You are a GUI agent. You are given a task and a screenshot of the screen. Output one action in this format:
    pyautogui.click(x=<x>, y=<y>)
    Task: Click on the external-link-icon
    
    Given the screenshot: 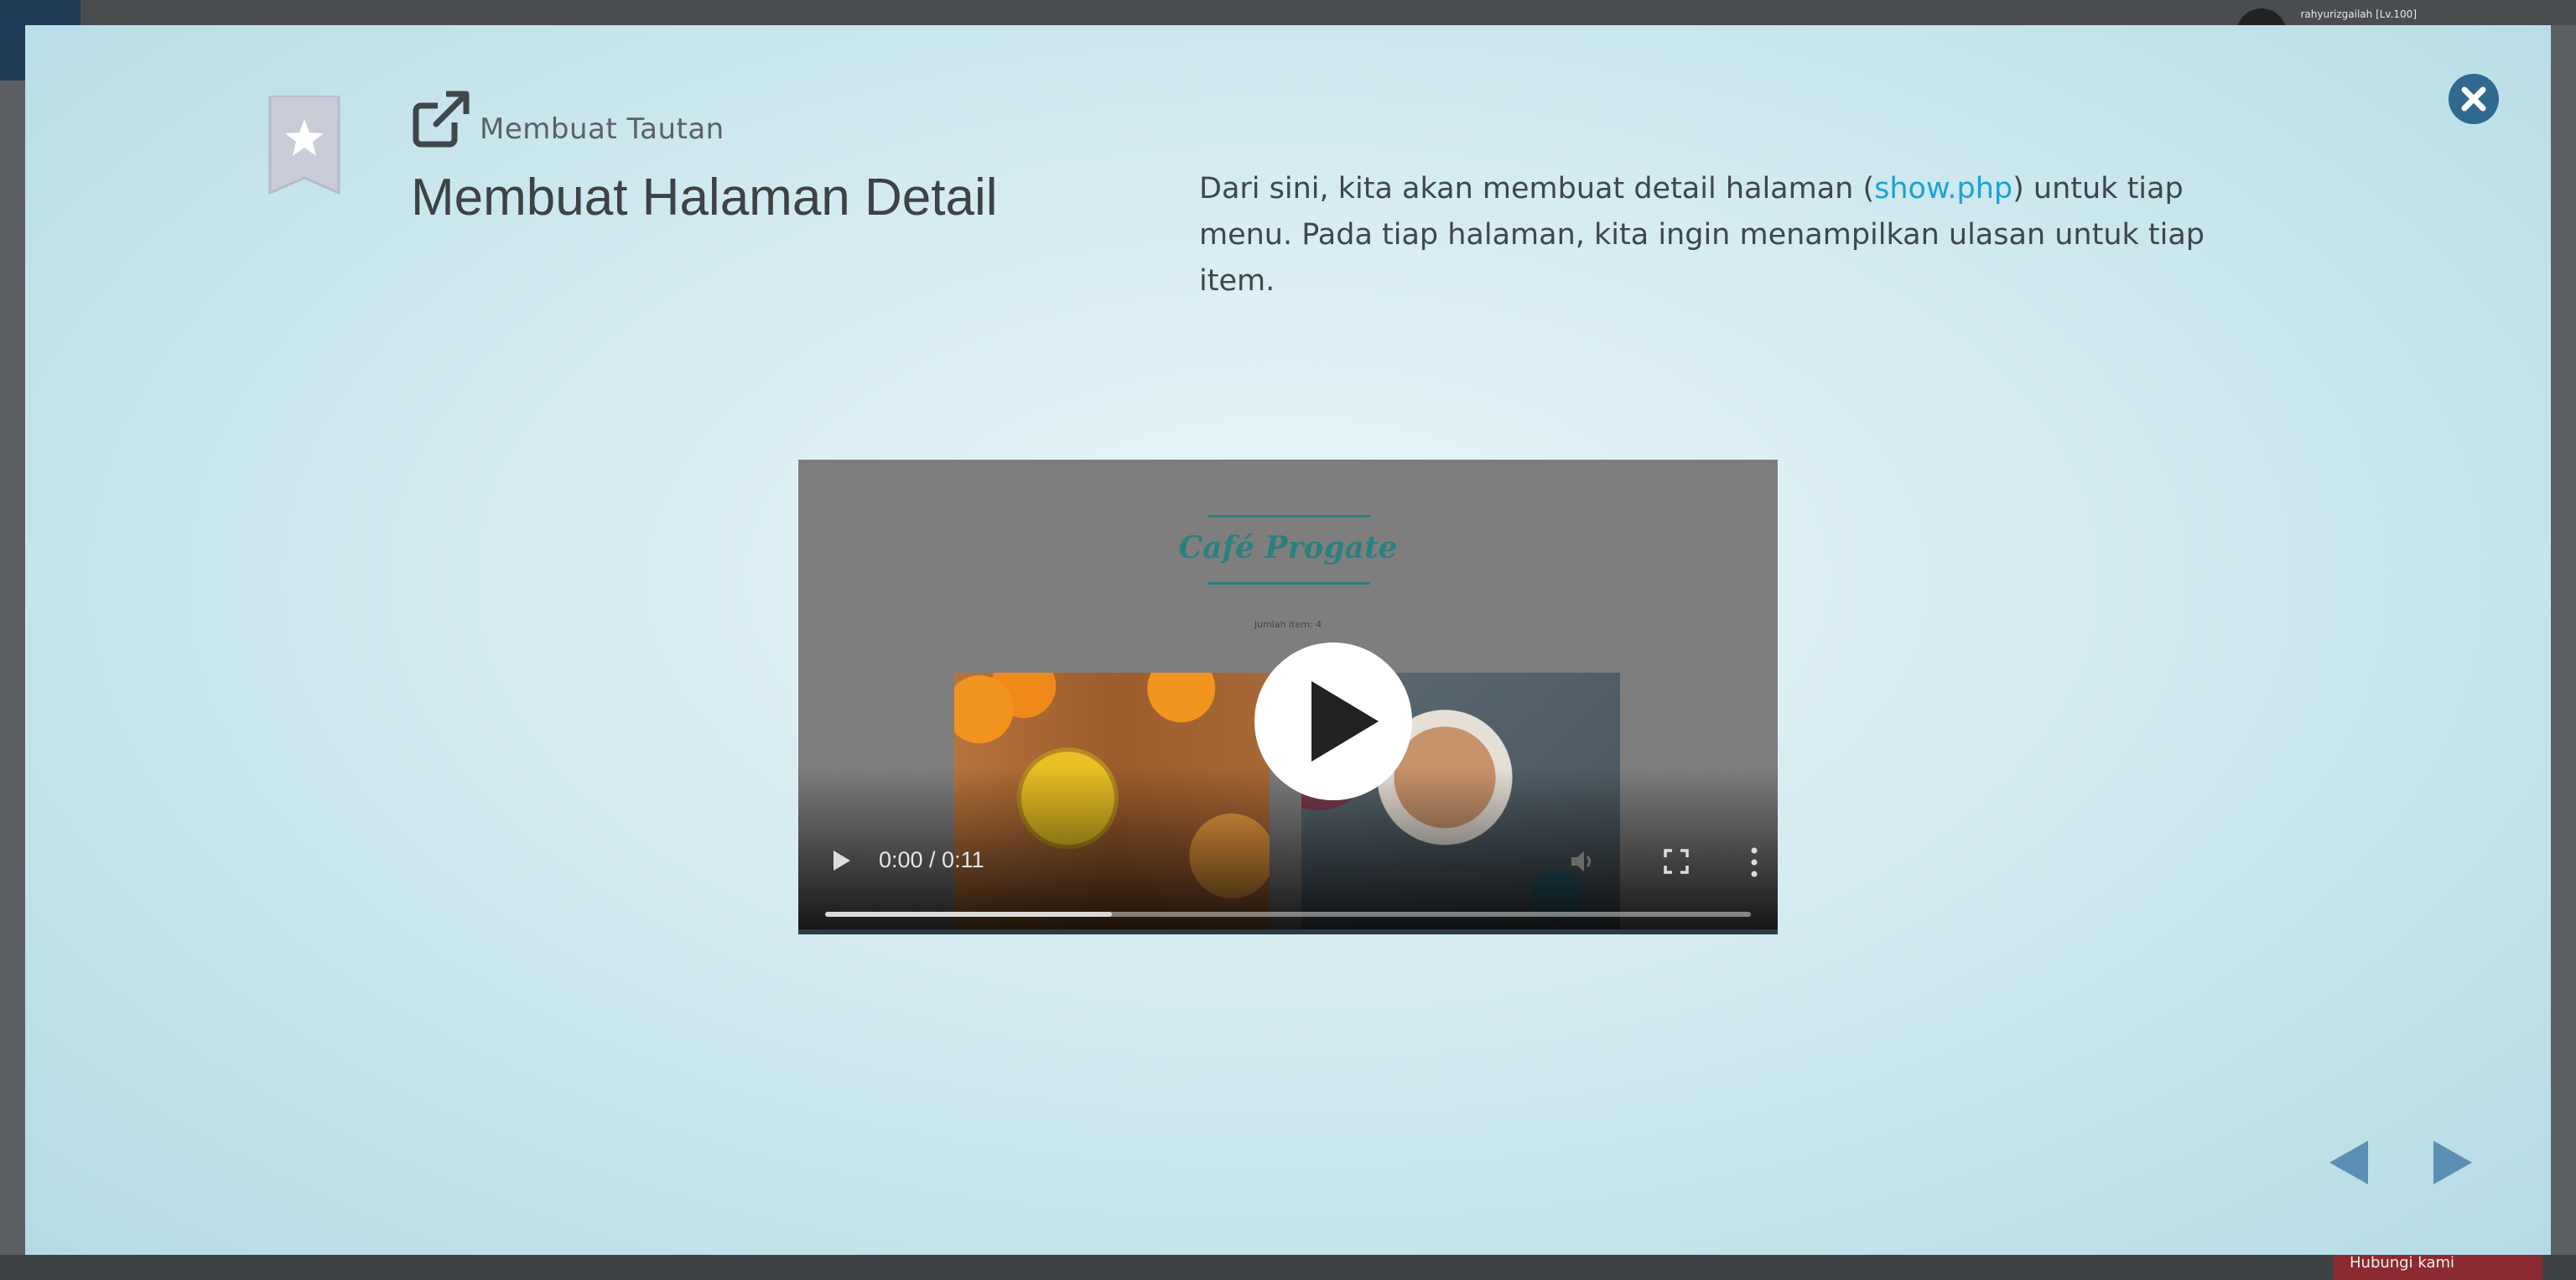 What is the action you would take?
    pyautogui.click(x=441, y=119)
    